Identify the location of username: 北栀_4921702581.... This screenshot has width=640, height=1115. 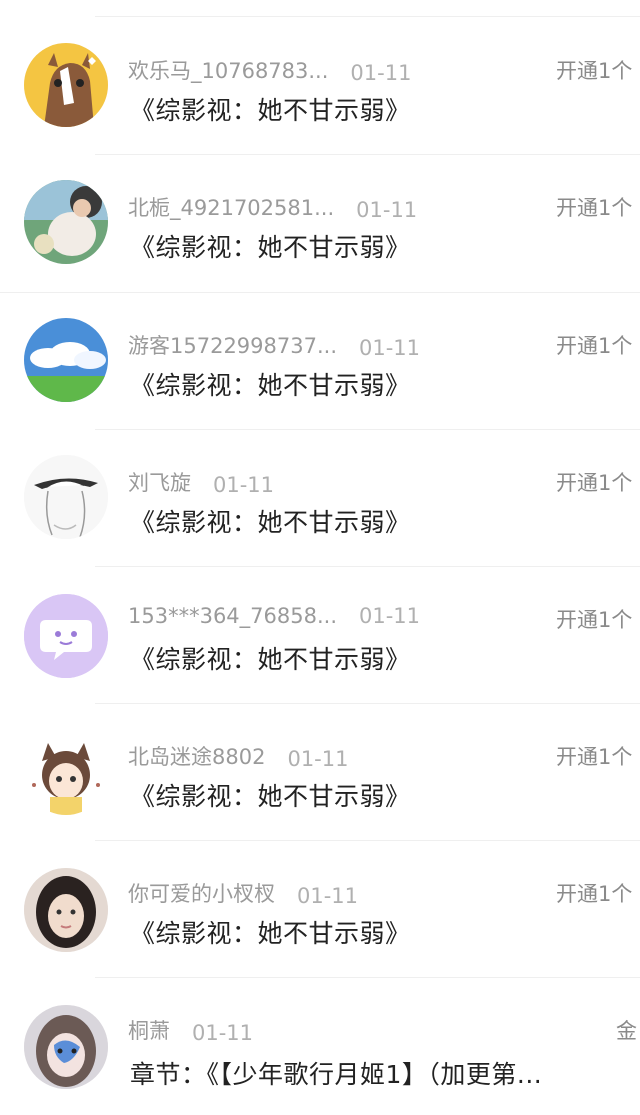
(231, 207).